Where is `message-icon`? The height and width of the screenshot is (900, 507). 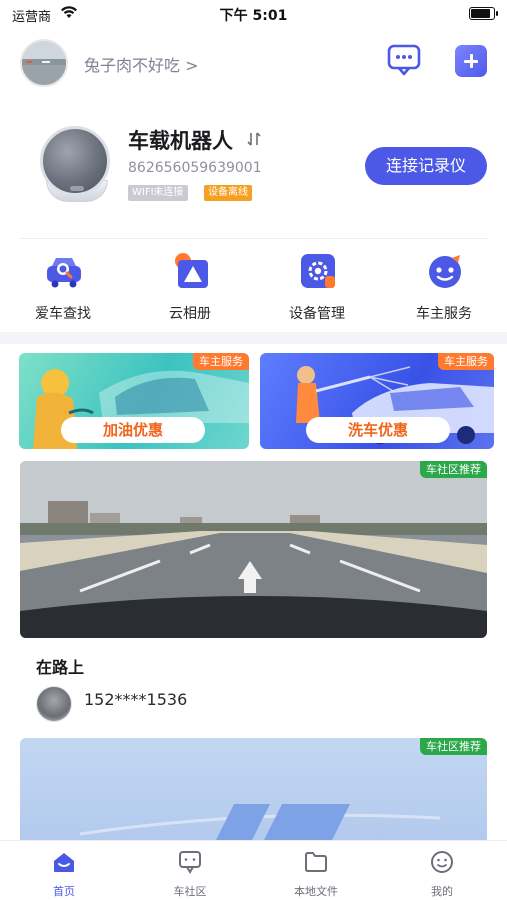 message-icon is located at coordinates (404, 60).